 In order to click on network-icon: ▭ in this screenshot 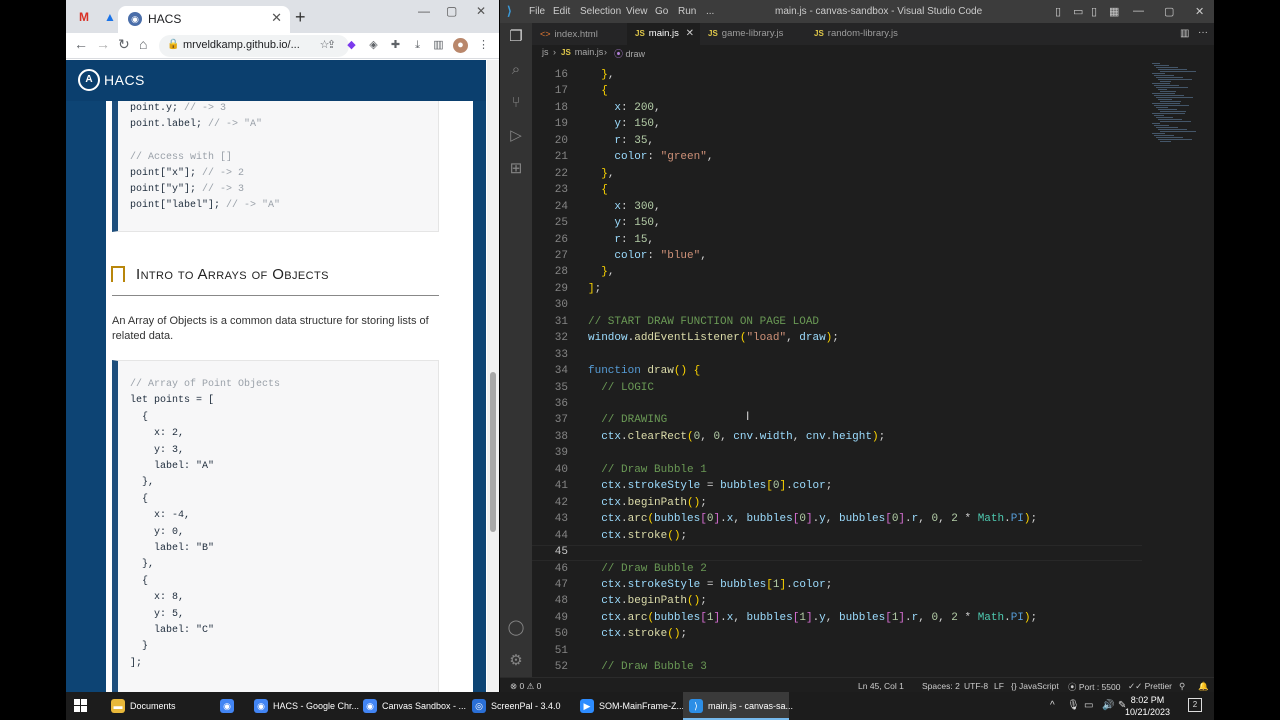, I will do `click(1088, 705)`.